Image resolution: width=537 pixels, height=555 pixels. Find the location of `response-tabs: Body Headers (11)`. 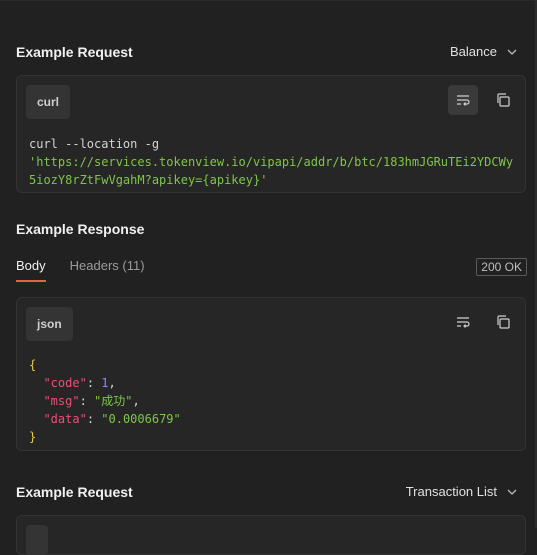

response-tabs: Body Headers (11) is located at coordinates (92, 270).